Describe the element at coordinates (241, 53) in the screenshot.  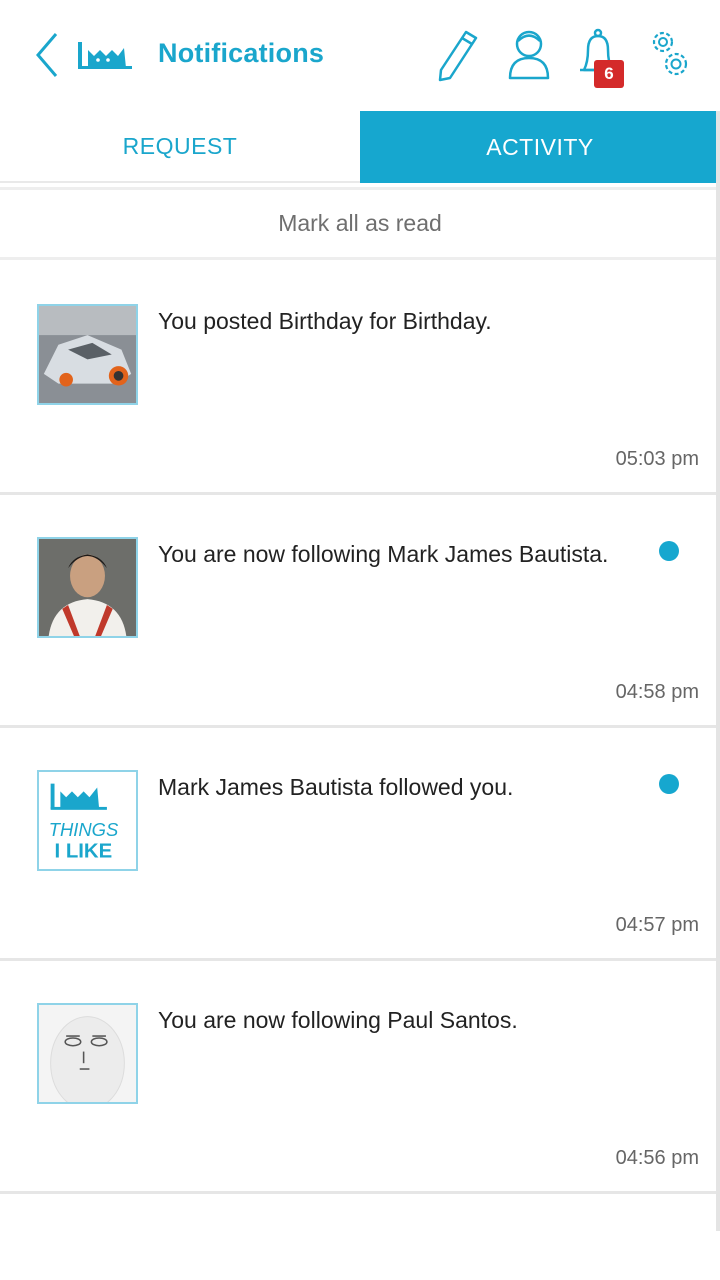
I see `page-title: Notifications` at that location.